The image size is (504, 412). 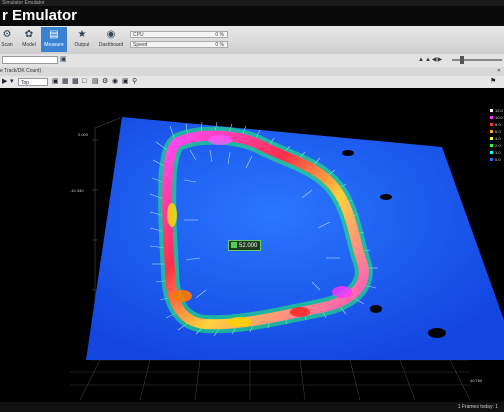 What do you see at coordinates (7, 34) in the screenshot?
I see `scan-icon: ⚙` at bounding box center [7, 34].